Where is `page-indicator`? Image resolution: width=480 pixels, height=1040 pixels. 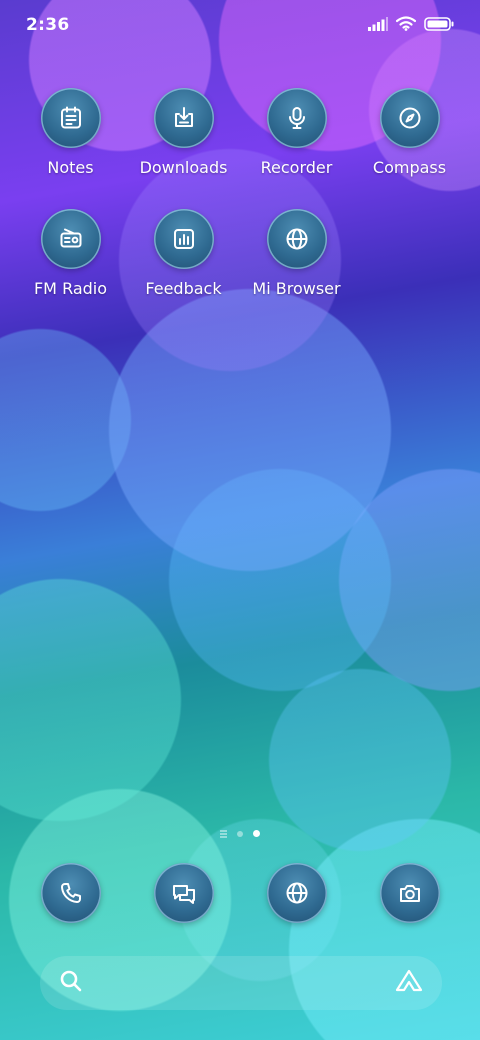 page-indicator is located at coordinates (240, 834).